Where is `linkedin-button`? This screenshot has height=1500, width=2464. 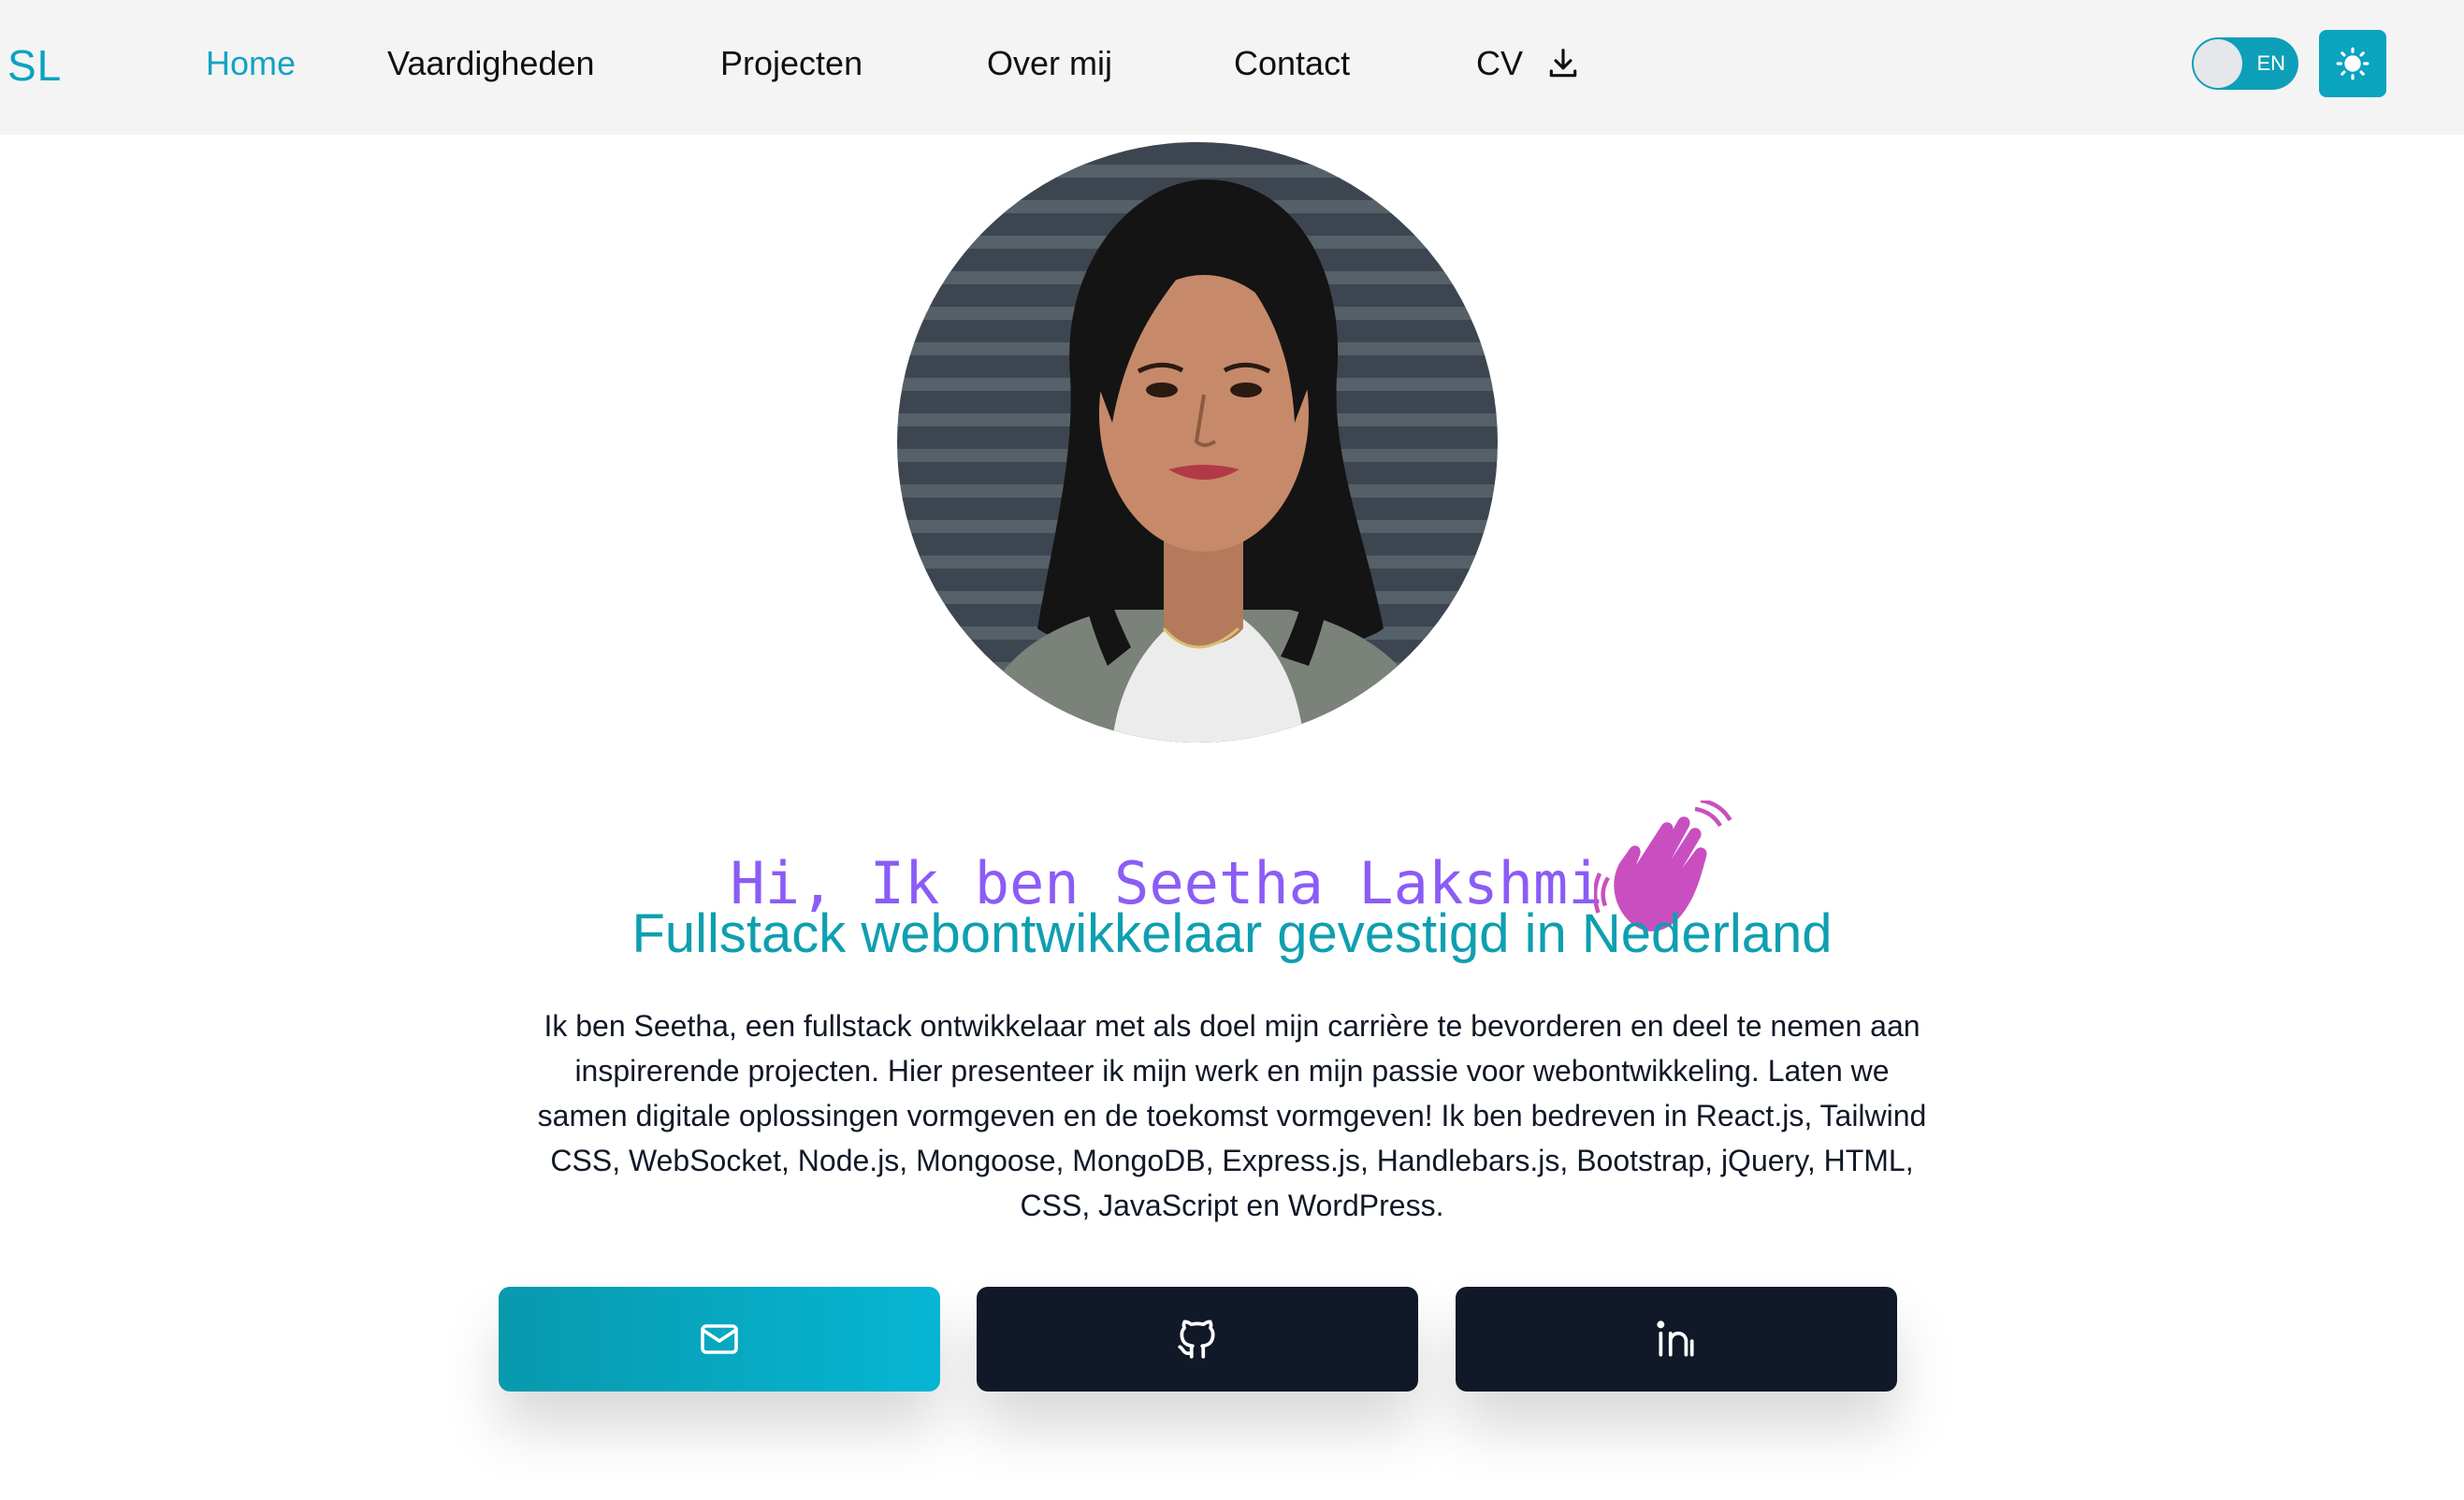
linkedin-button is located at coordinates (1677, 1339).